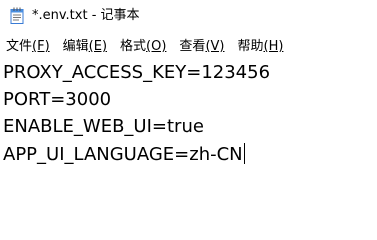  What do you see at coordinates (98, 46) in the screenshot?
I see `menu-edit-accel: (E)` at bounding box center [98, 46].